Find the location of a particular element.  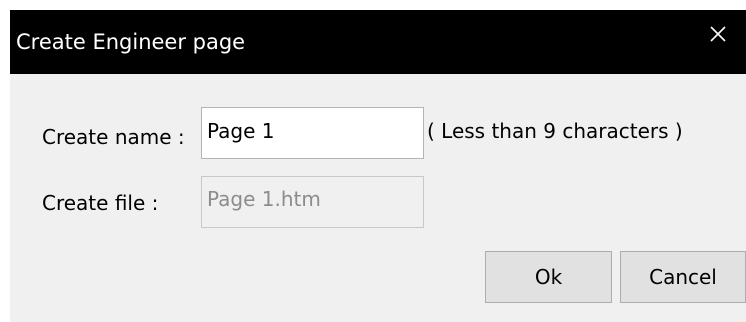

create-name-label: Create name : is located at coordinates (113, 137).